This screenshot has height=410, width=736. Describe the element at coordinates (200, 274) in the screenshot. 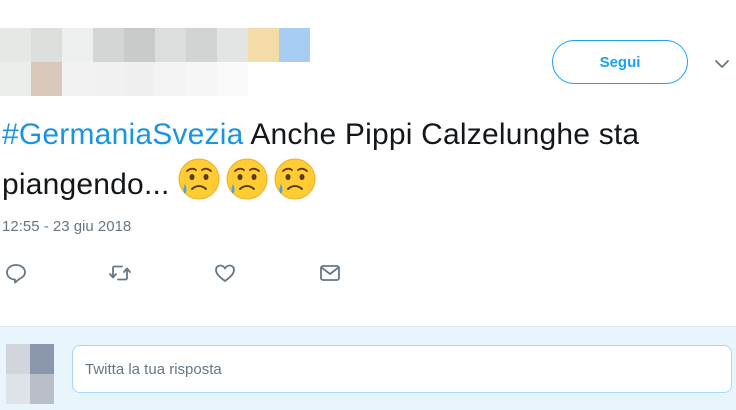

I see `tweet-actions` at that location.